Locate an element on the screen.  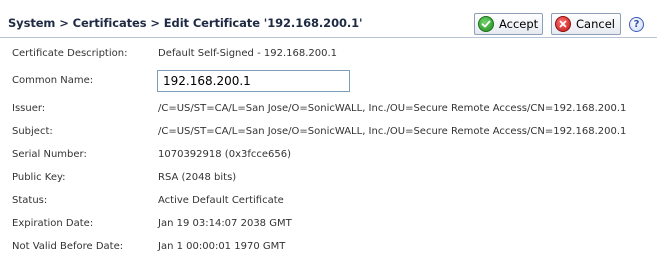
row-serial-number: Serial Number: 1070392918 (0x3fcce656) is located at coordinates (328, 156).